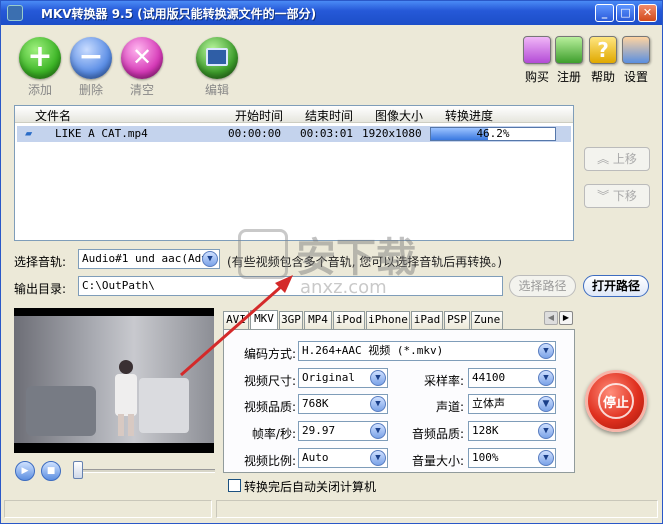 This screenshot has height=524, width=663. Describe the element at coordinates (624, 196) in the screenshot. I see `move-down-label: 下移` at that location.